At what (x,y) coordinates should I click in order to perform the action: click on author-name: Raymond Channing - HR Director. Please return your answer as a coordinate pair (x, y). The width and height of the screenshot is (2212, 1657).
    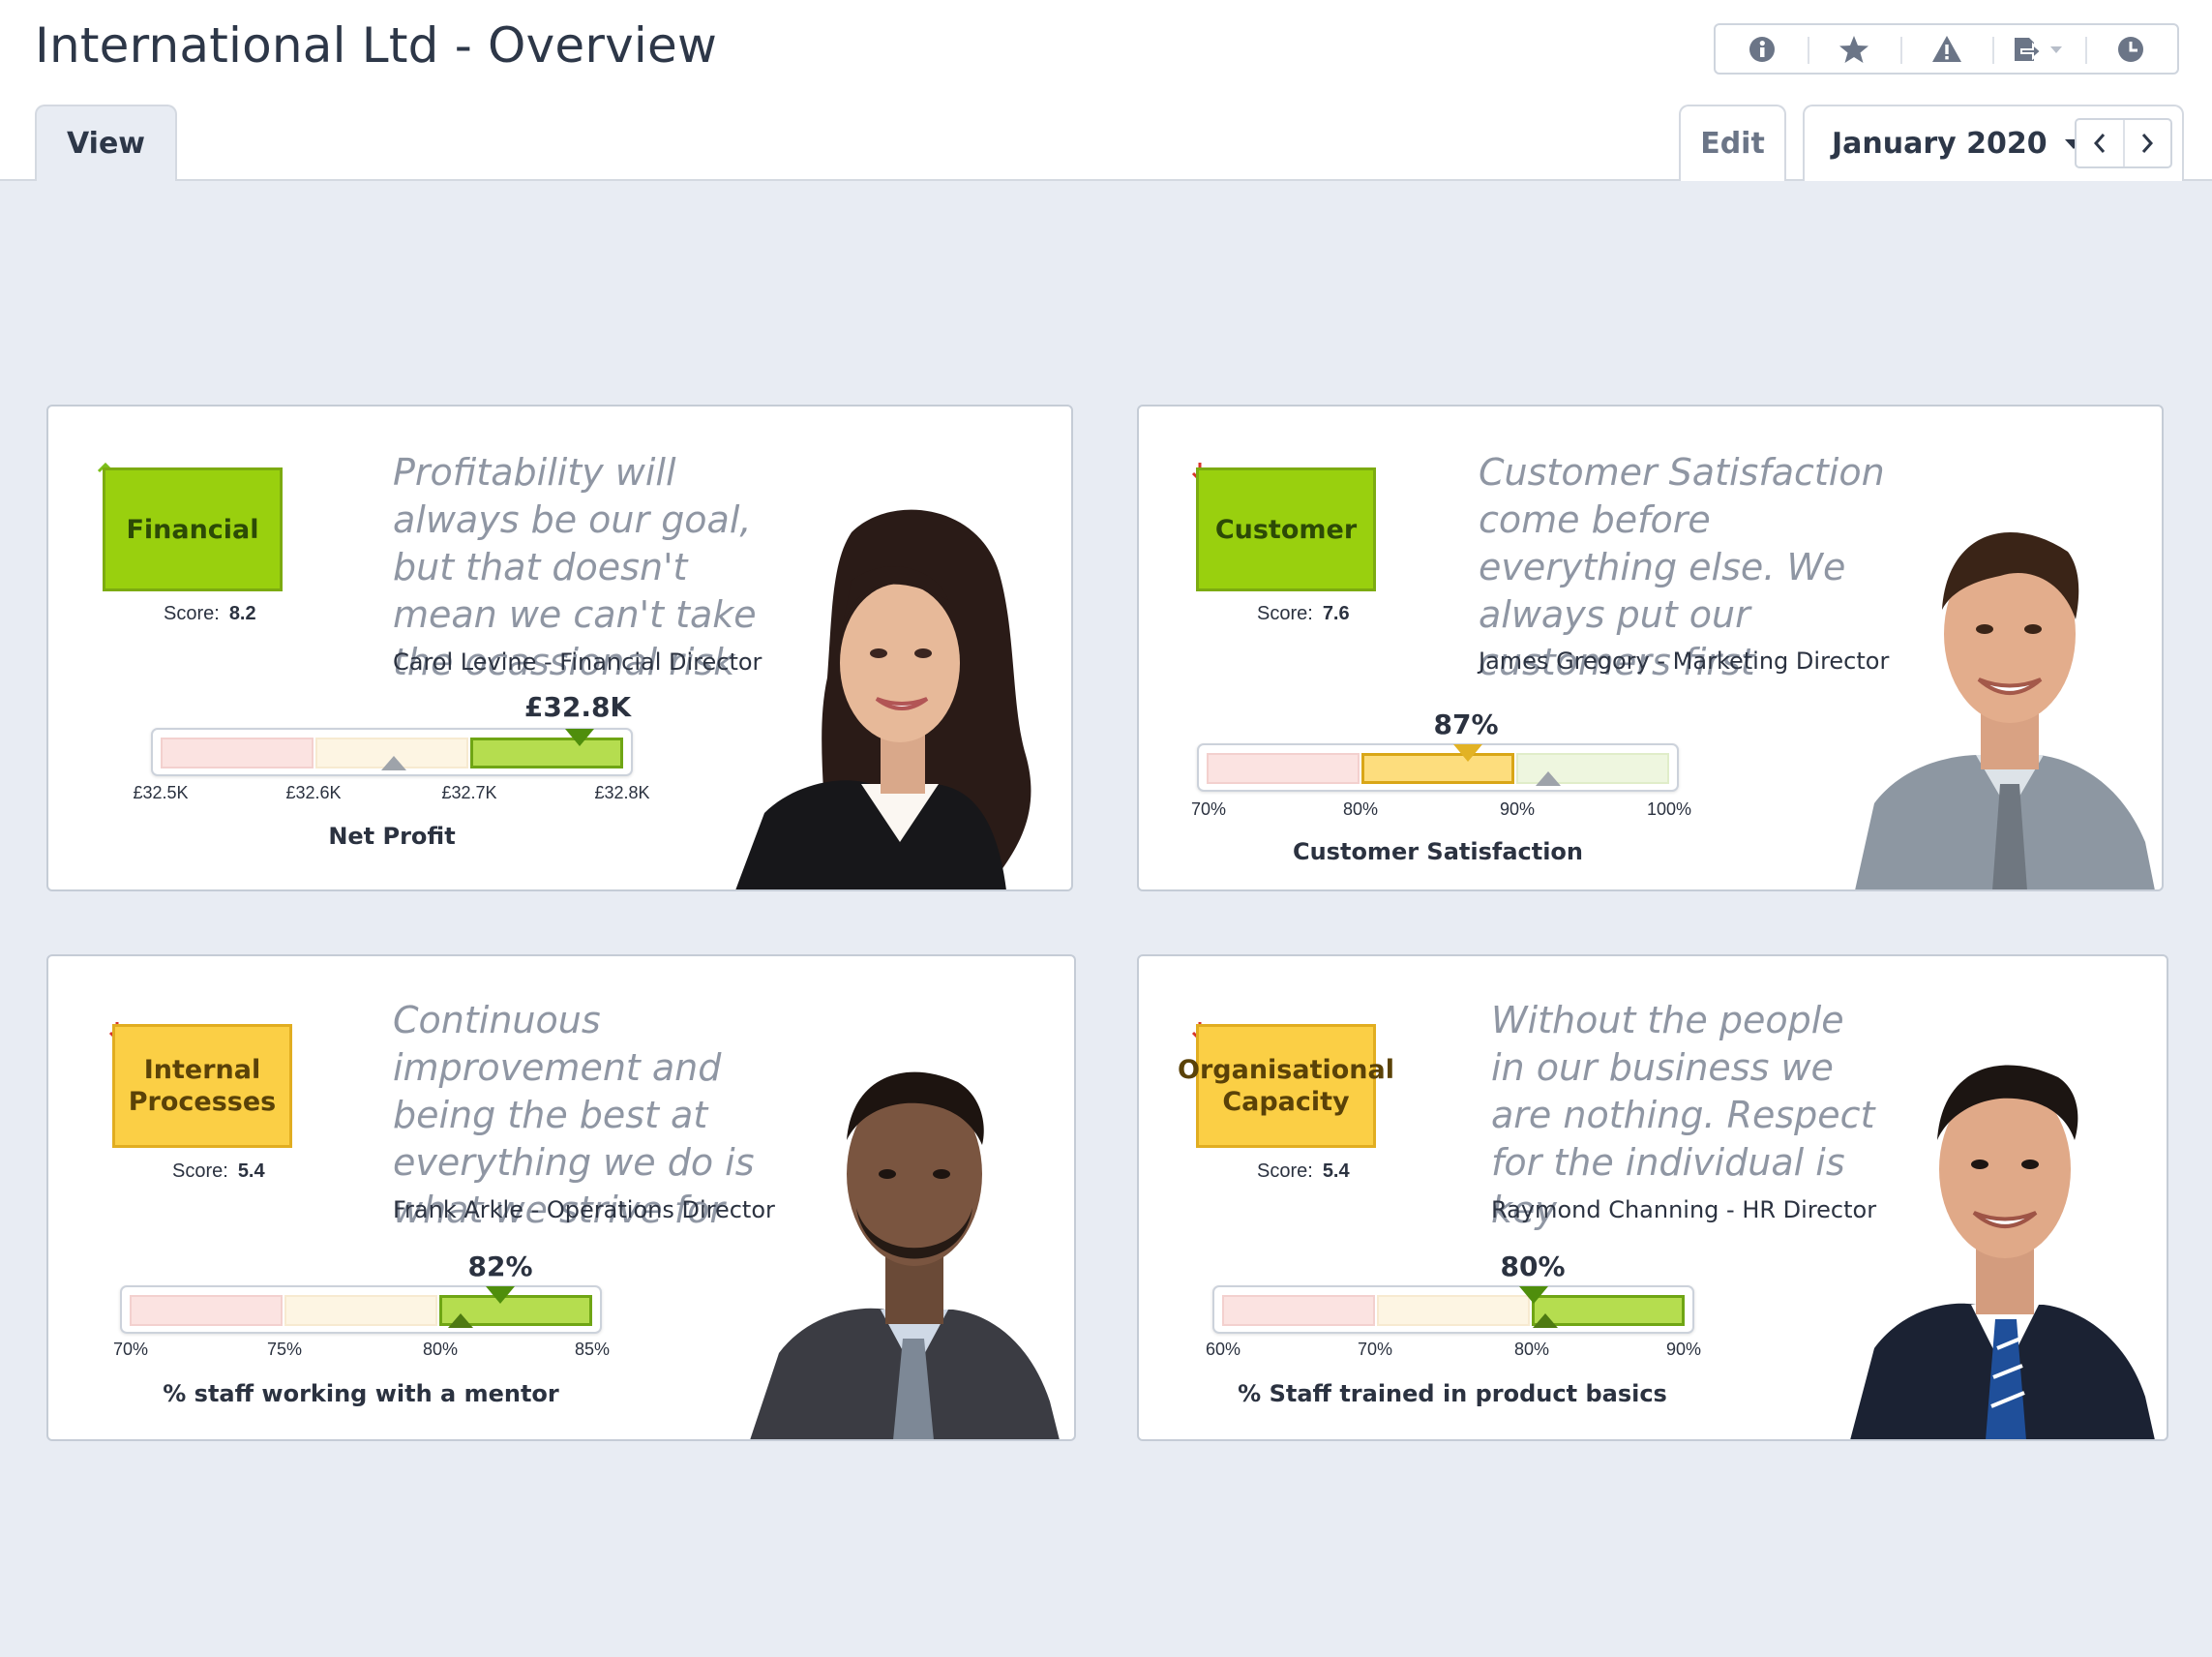
    Looking at the image, I should click on (1683, 1210).